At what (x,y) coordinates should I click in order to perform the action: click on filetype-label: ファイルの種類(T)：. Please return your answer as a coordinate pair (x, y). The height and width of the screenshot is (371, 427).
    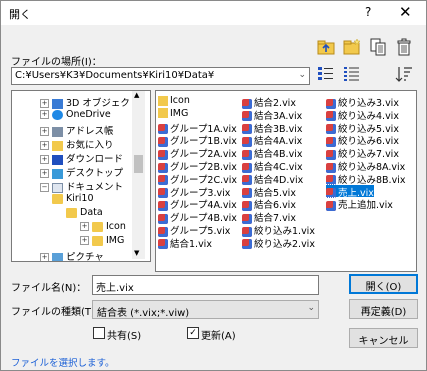
    Looking at the image, I should click on (58, 312).